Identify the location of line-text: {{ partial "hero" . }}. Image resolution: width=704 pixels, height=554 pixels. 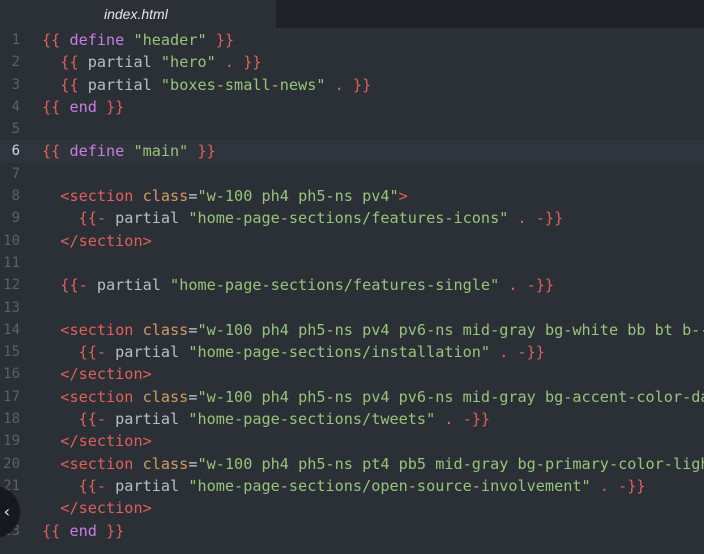
(152, 62).